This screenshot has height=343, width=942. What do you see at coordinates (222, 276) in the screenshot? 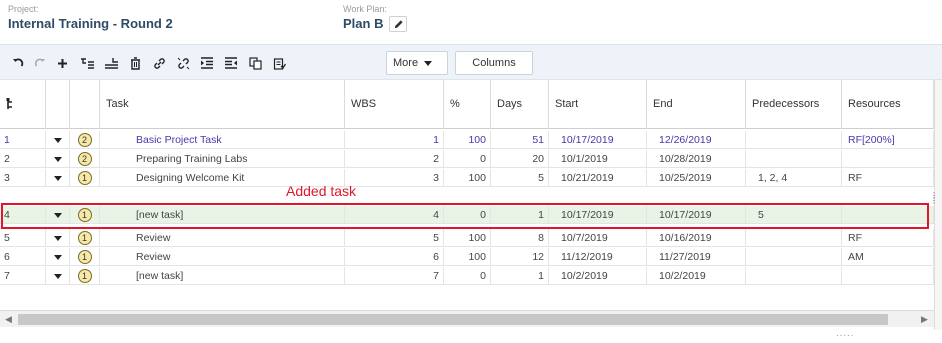
I see `task-name: [new task]` at bounding box center [222, 276].